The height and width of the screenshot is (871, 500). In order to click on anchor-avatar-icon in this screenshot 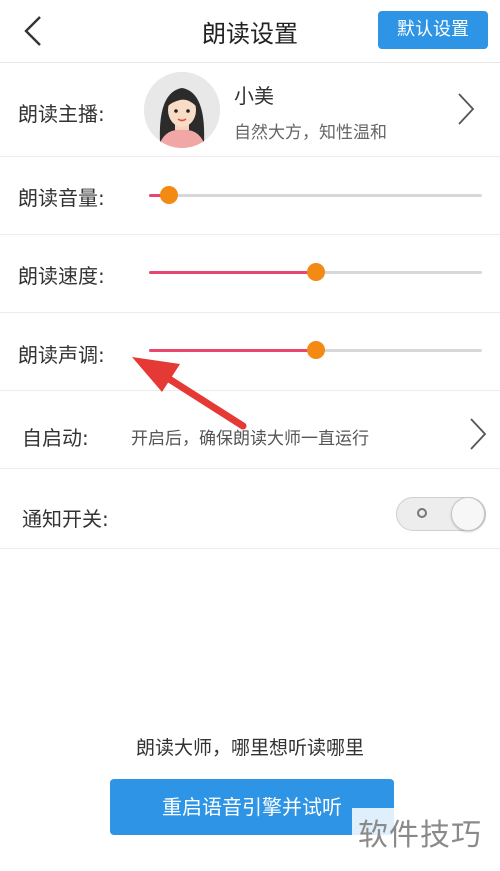, I will do `click(182, 110)`.